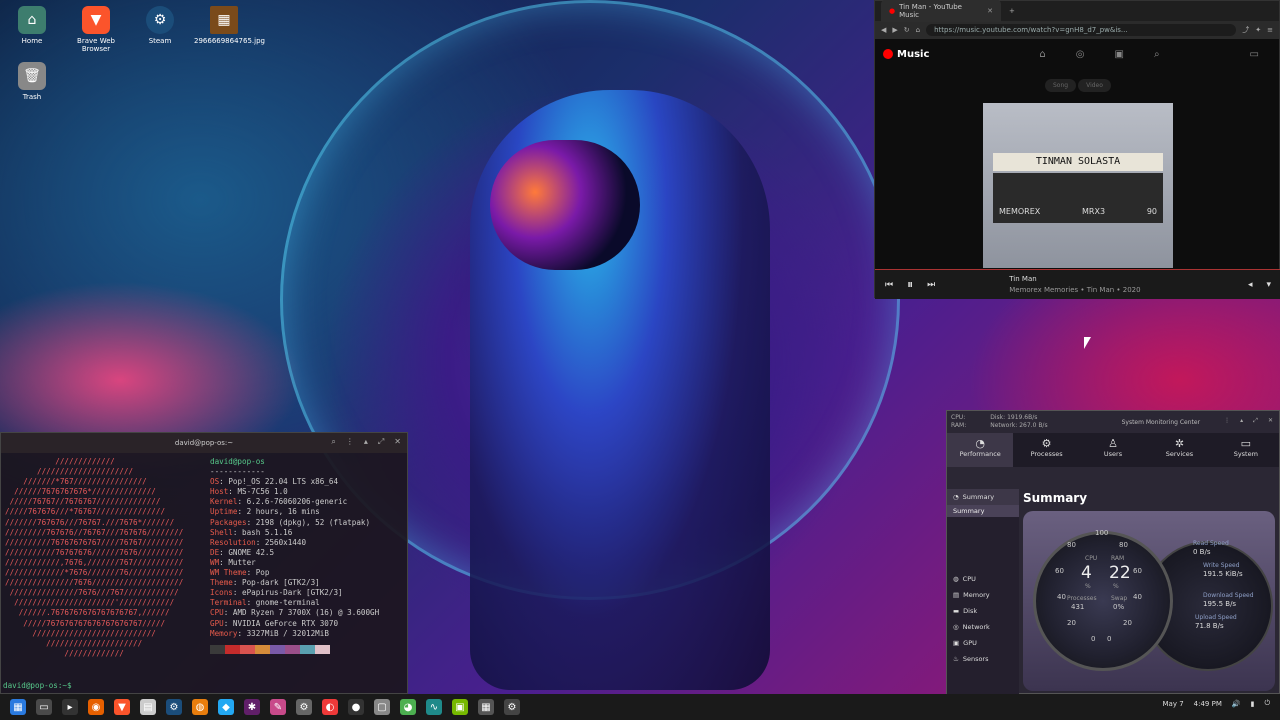 The height and width of the screenshot is (720, 1280). Describe the element at coordinates (983, 659) in the screenshot. I see `sidebar-item-sensors: ♨ Sensors` at that location.